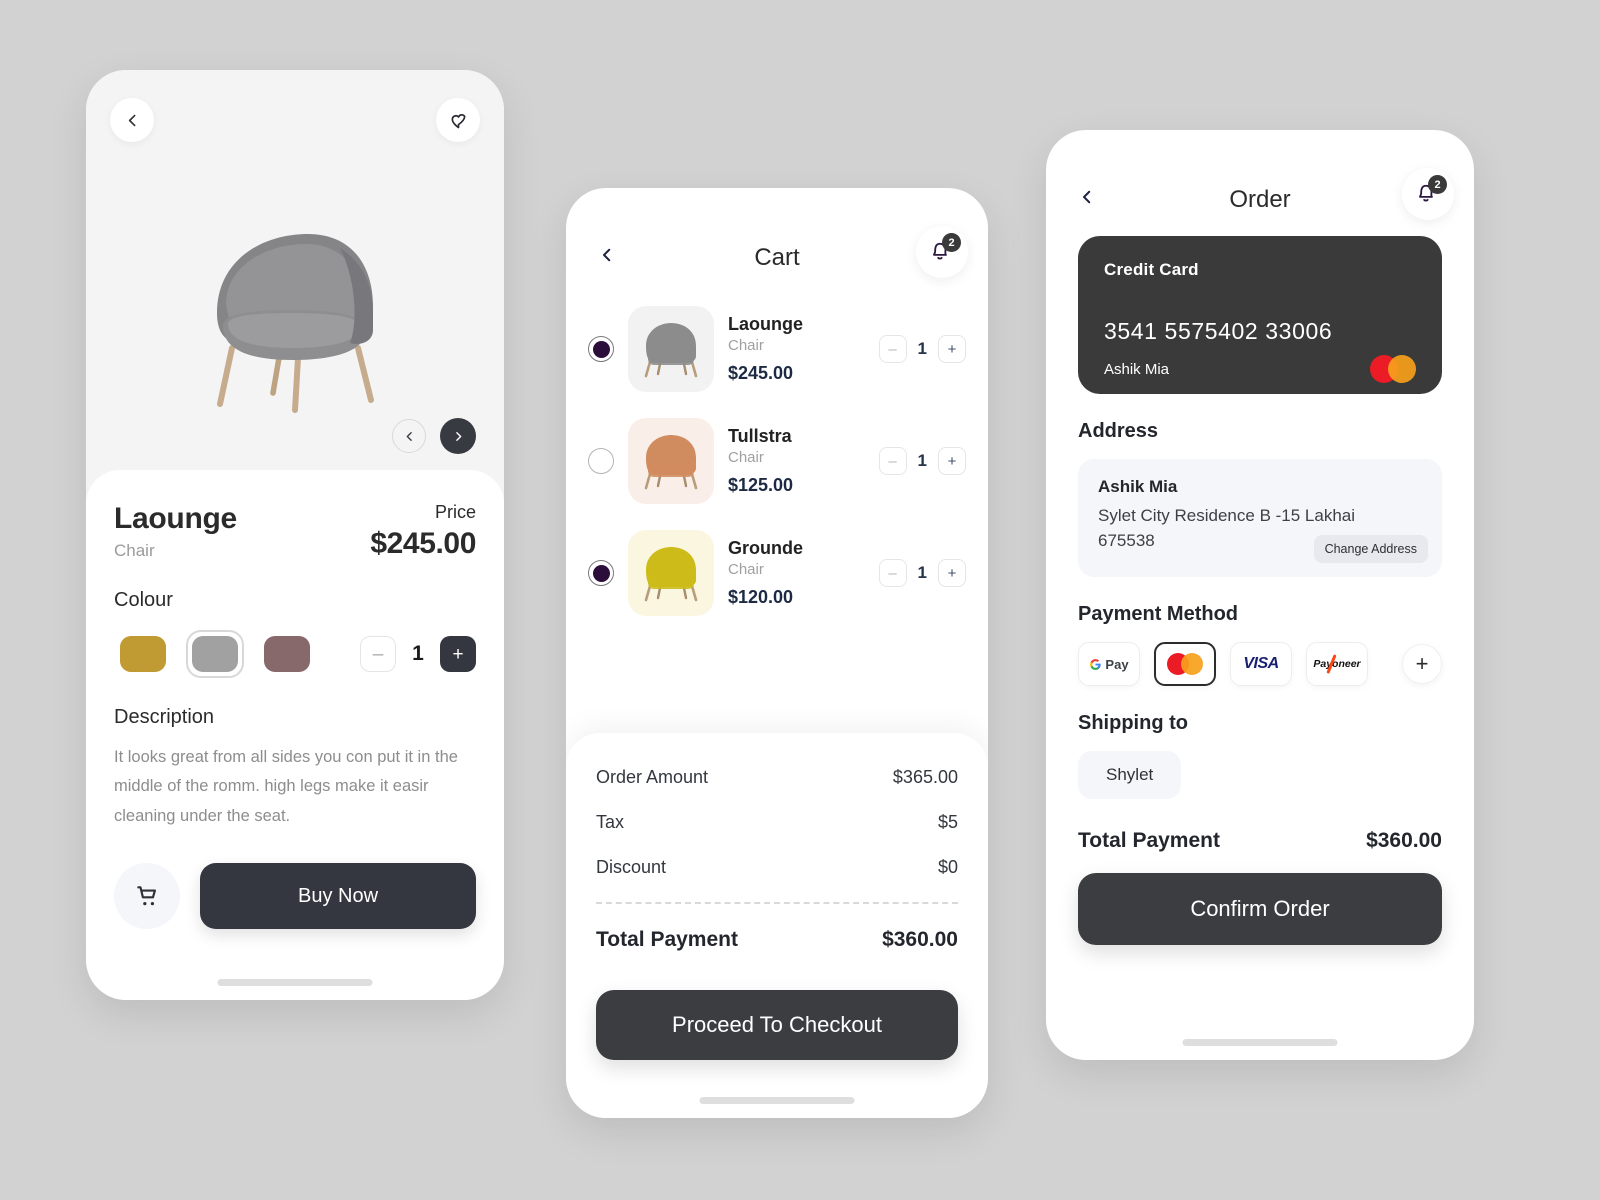 The image size is (1600, 1200). I want to click on price-label: Price, so click(455, 512).